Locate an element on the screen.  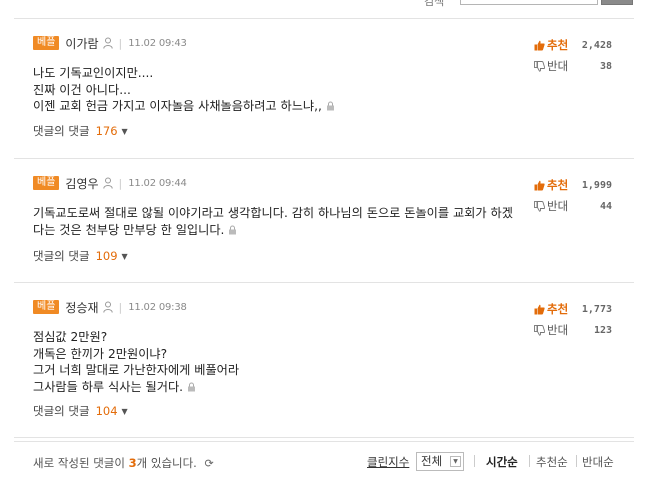
oppose-count: 44 is located at coordinates (605, 206).